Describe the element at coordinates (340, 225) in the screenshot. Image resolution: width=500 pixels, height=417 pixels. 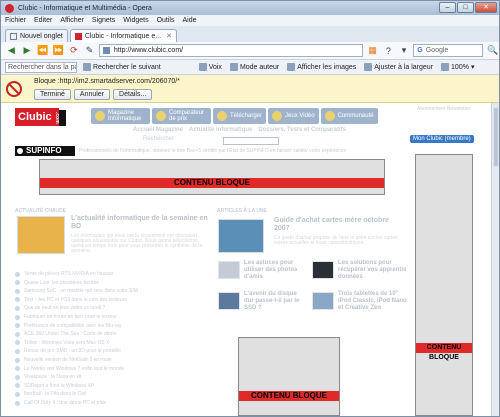
I see `right-feature-title: Guide d'achat cartes mère octobre 2007` at that location.